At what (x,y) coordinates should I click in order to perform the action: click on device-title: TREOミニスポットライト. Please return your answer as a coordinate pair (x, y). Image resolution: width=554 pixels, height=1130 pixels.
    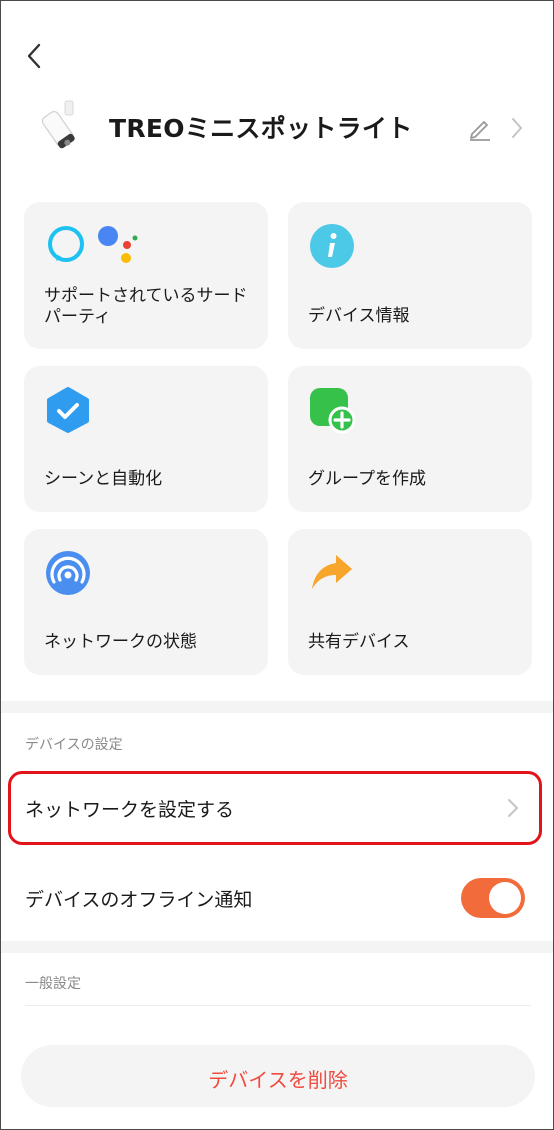
    Looking at the image, I should click on (261, 128).